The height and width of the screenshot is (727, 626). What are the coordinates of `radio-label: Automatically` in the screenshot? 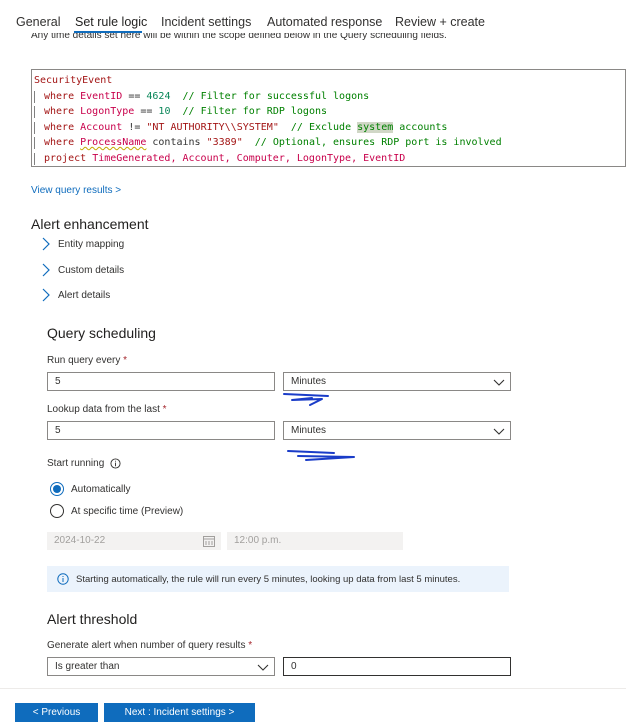 It's located at (101, 489).